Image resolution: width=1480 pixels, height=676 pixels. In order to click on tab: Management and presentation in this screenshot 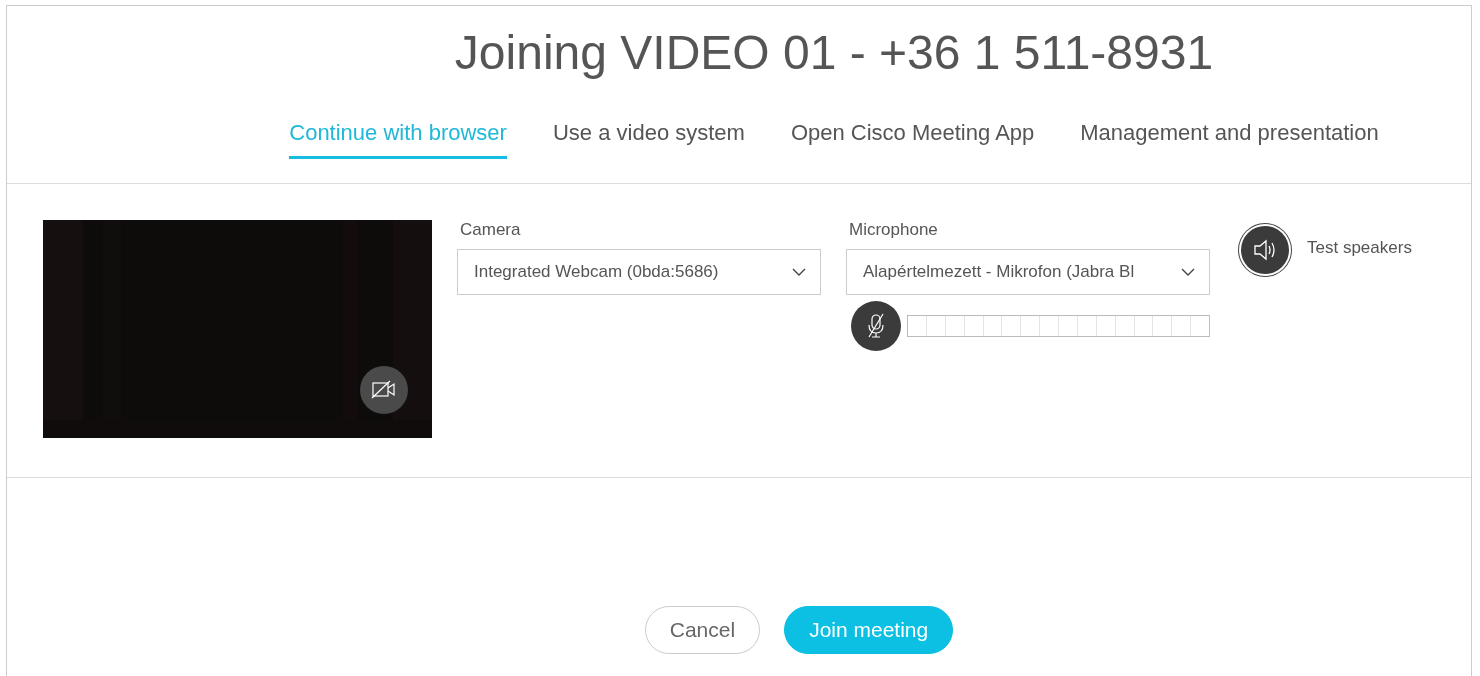, I will do `click(1229, 139)`.